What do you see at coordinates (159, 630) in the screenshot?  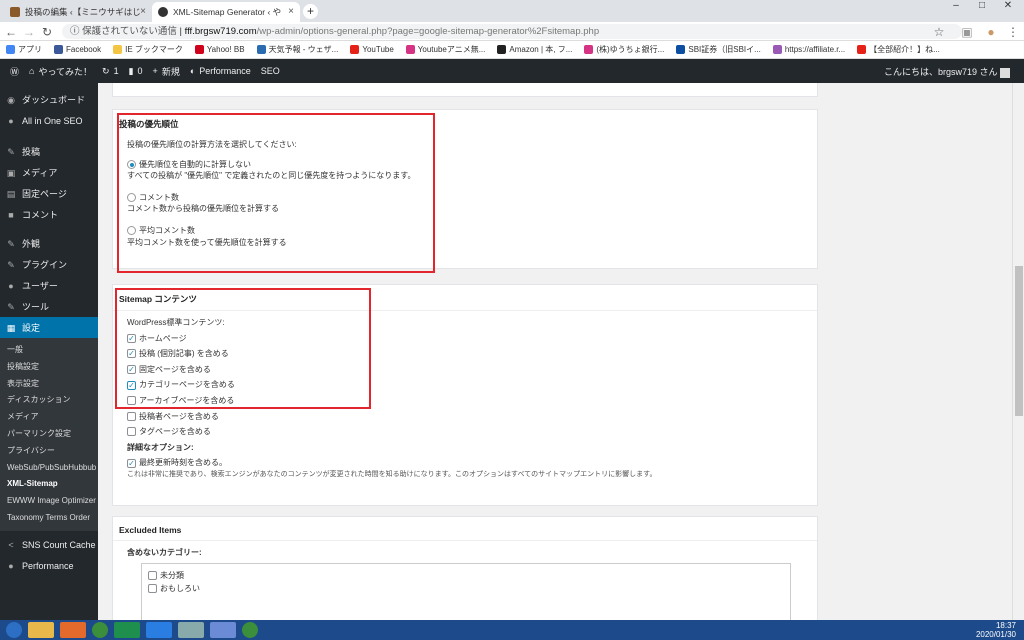 I see `bluetooth-icon` at bounding box center [159, 630].